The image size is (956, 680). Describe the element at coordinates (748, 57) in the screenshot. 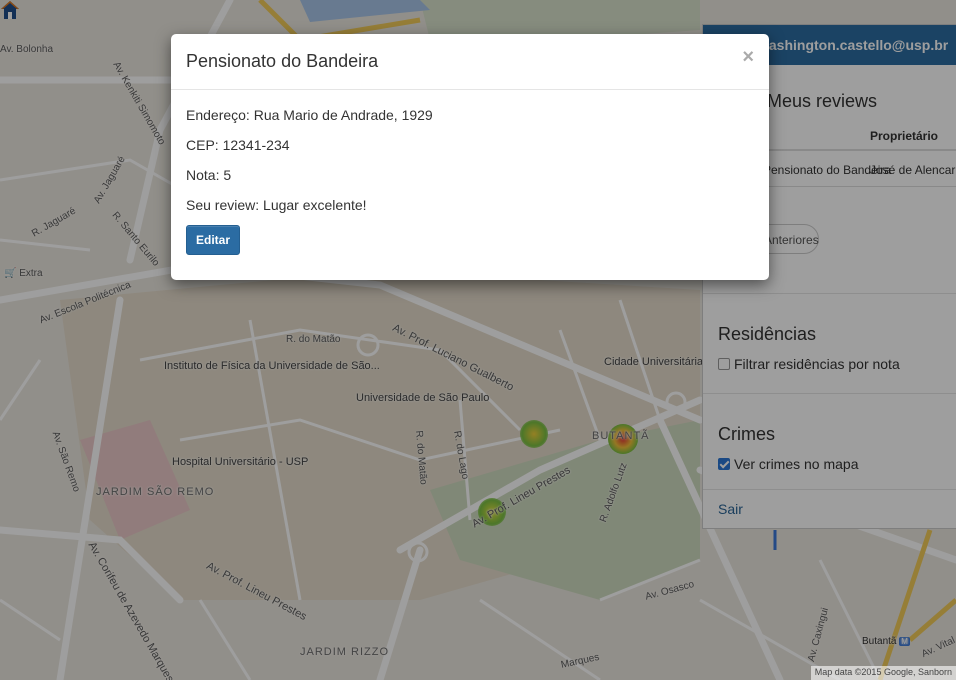

I see `close-icon: ×` at that location.